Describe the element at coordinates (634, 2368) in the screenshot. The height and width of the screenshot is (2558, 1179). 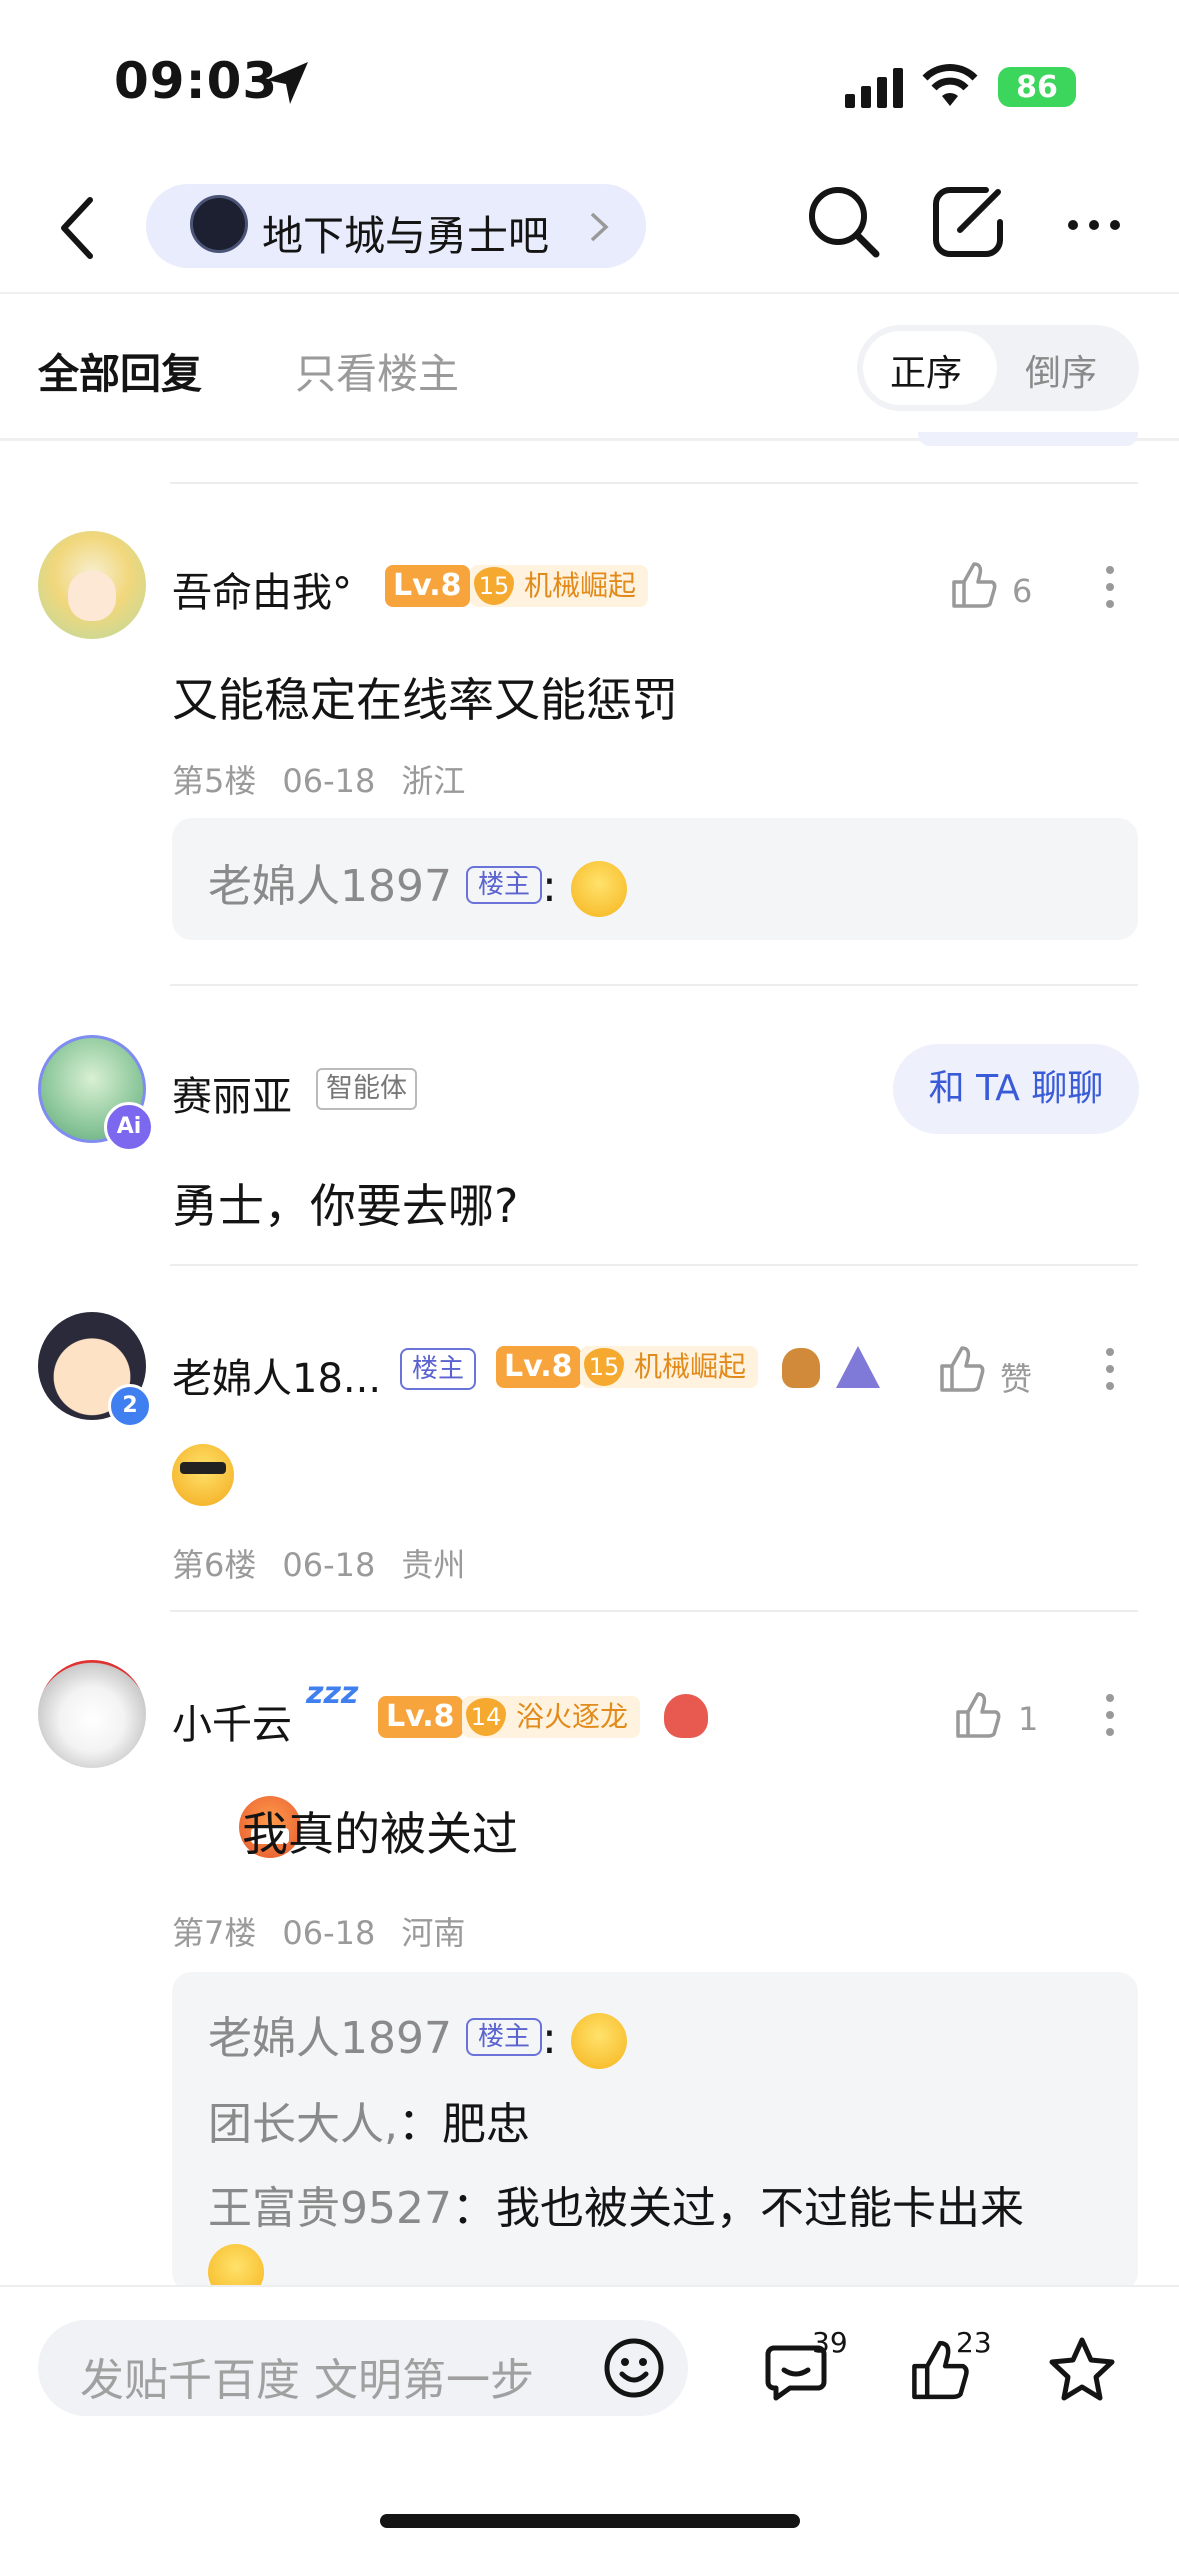
I see `emoji-picker-icon` at that location.